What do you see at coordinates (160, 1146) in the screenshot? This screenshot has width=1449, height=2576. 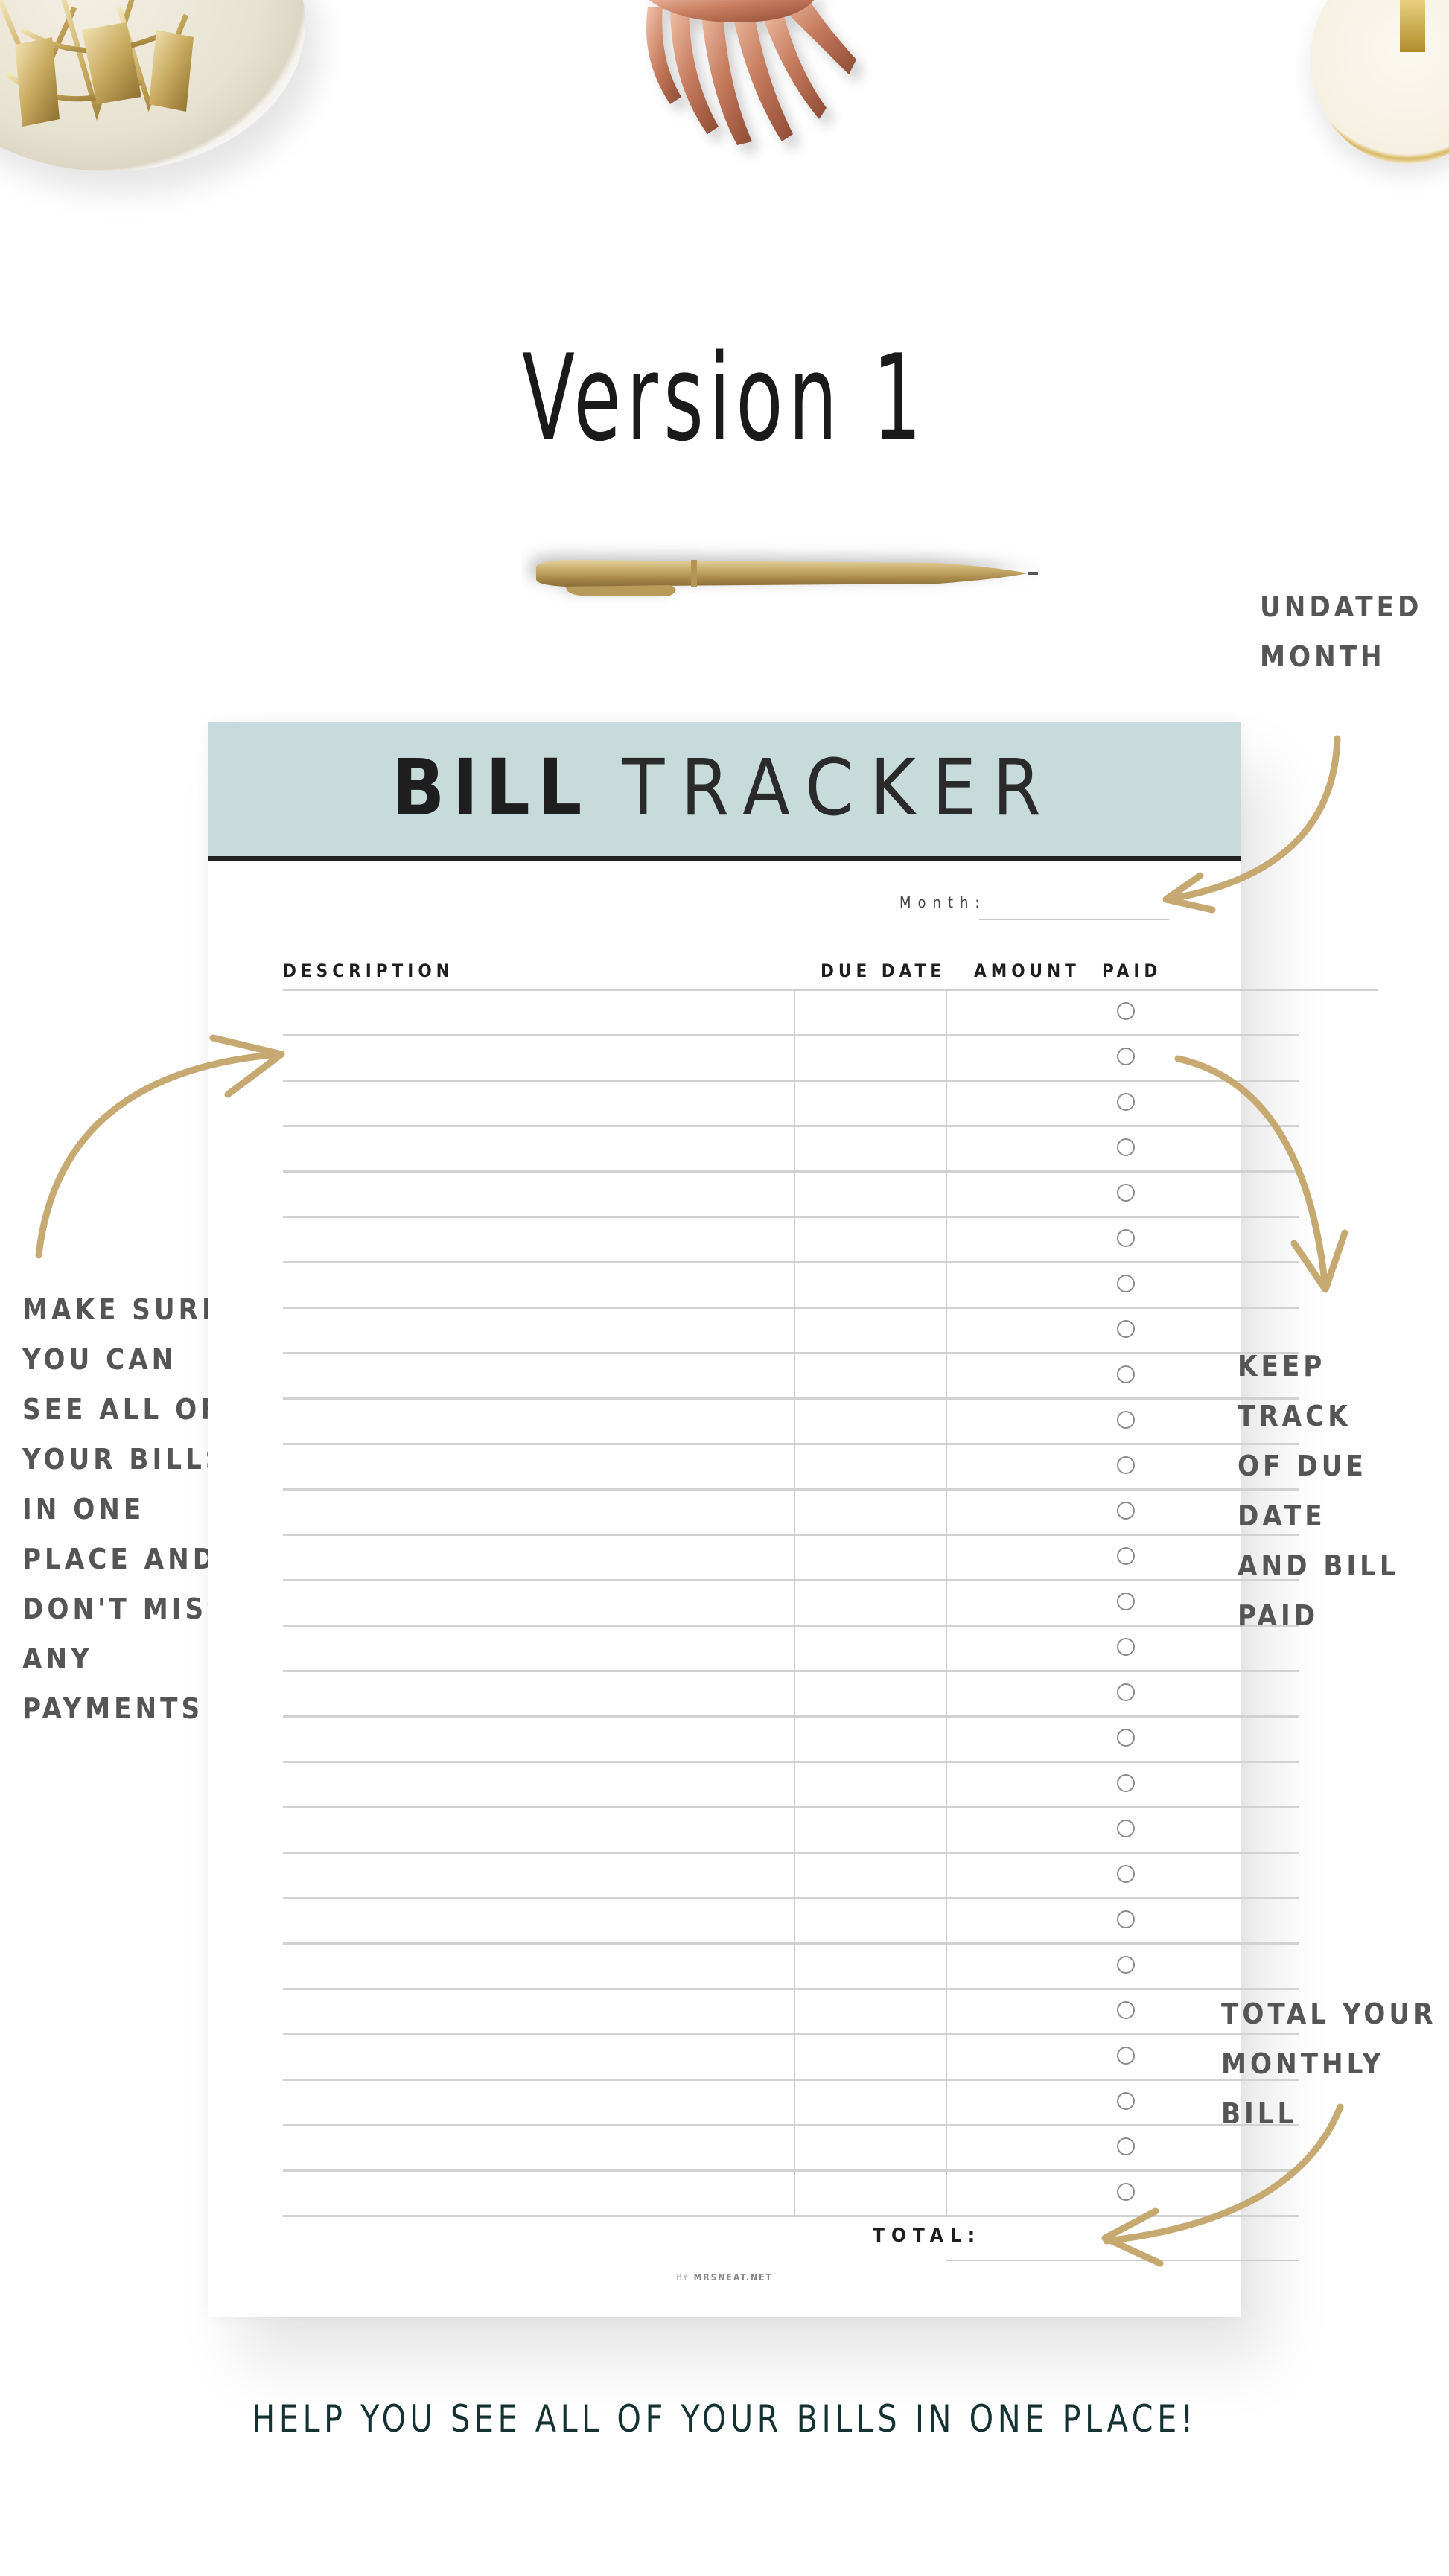 I see `arrow-make-sure-icon` at bounding box center [160, 1146].